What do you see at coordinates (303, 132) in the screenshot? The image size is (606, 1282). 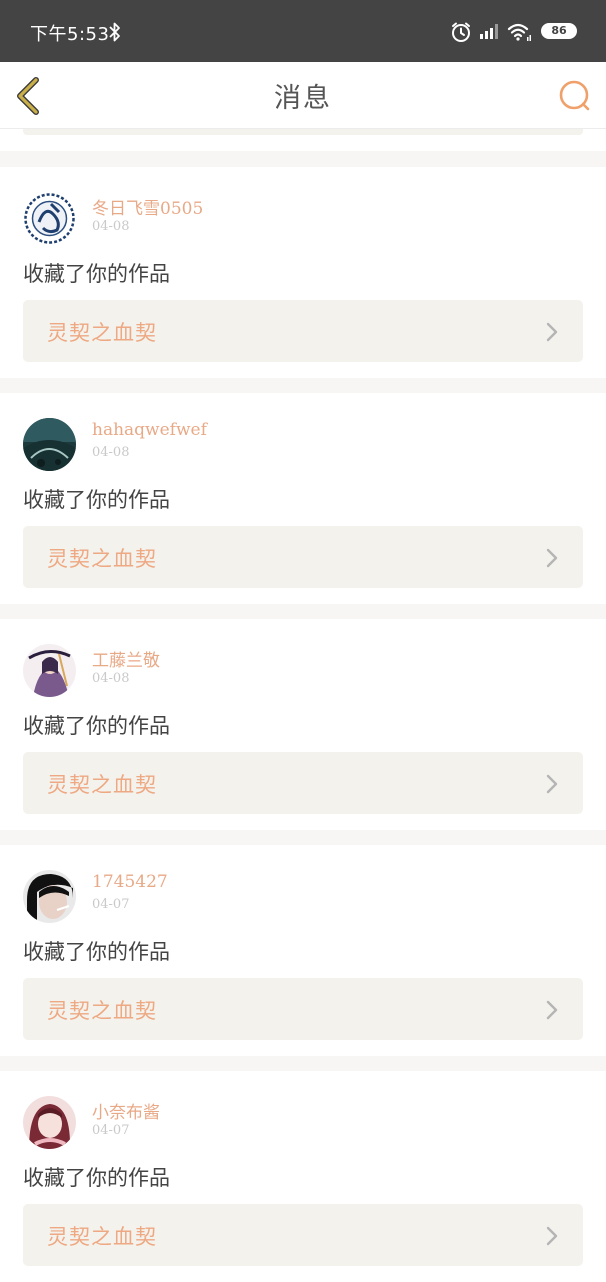 I see `previous-work-link` at bounding box center [303, 132].